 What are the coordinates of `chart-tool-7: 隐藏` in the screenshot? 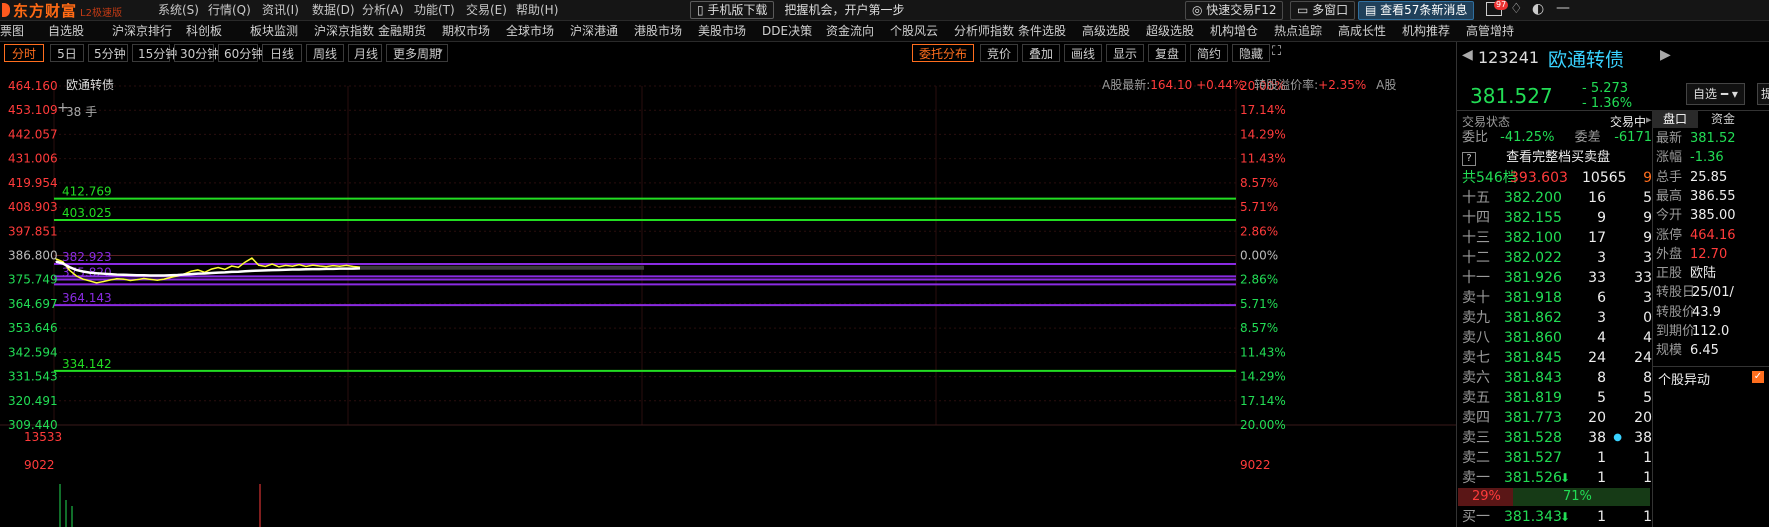 It's located at (1251, 53).